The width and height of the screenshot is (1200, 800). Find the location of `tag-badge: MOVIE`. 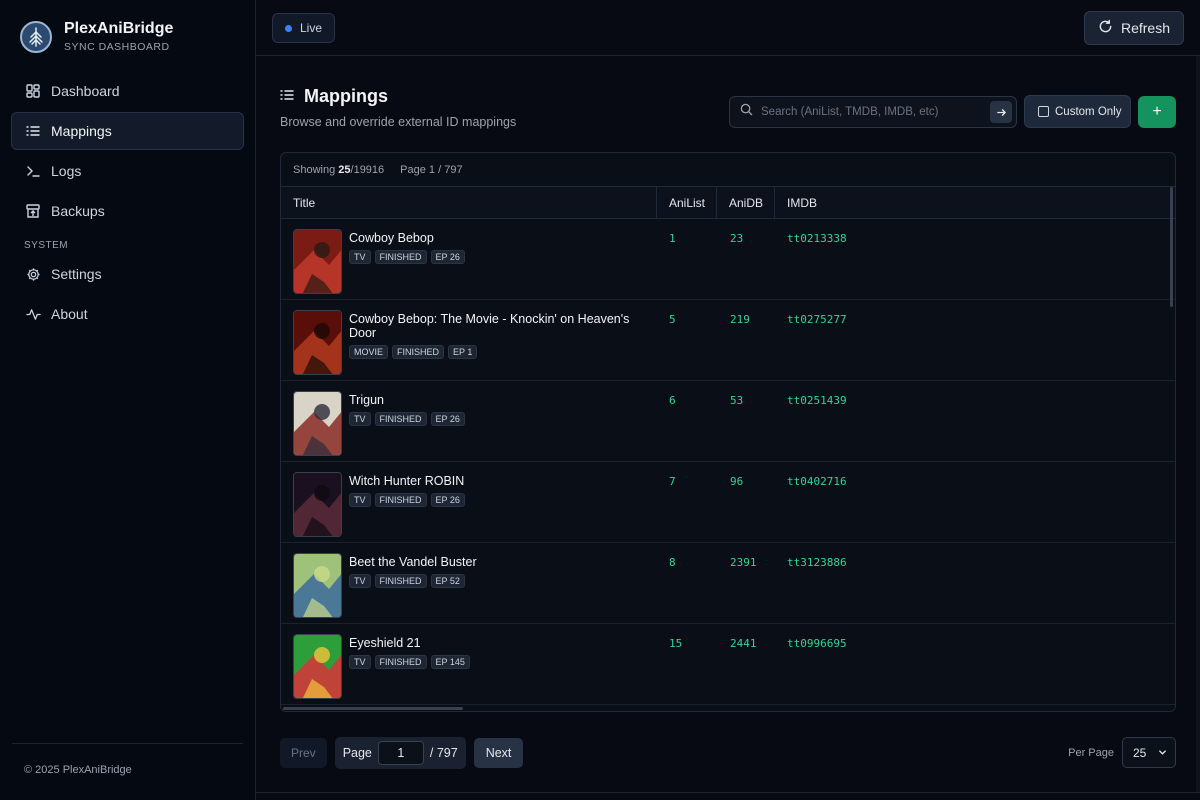

tag-badge: MOVIE is located at coordinates (369, 352).